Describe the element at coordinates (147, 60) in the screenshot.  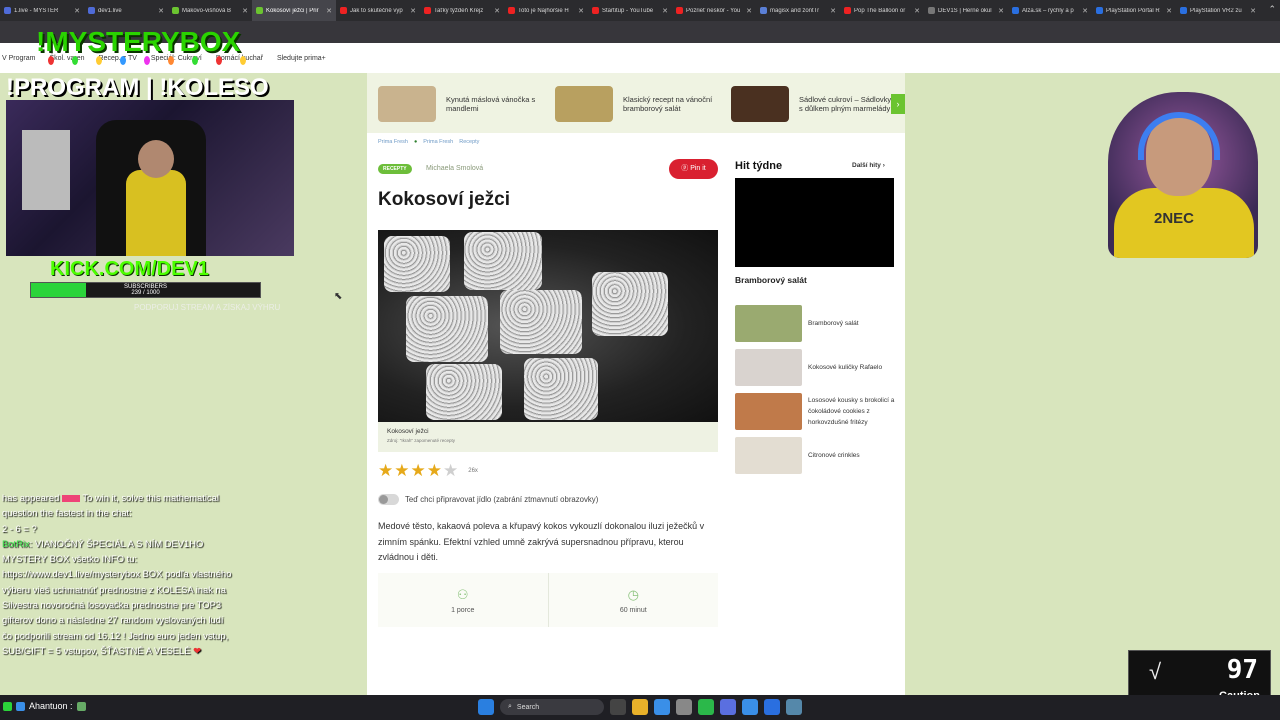
I see `christmas-lights` at that location.